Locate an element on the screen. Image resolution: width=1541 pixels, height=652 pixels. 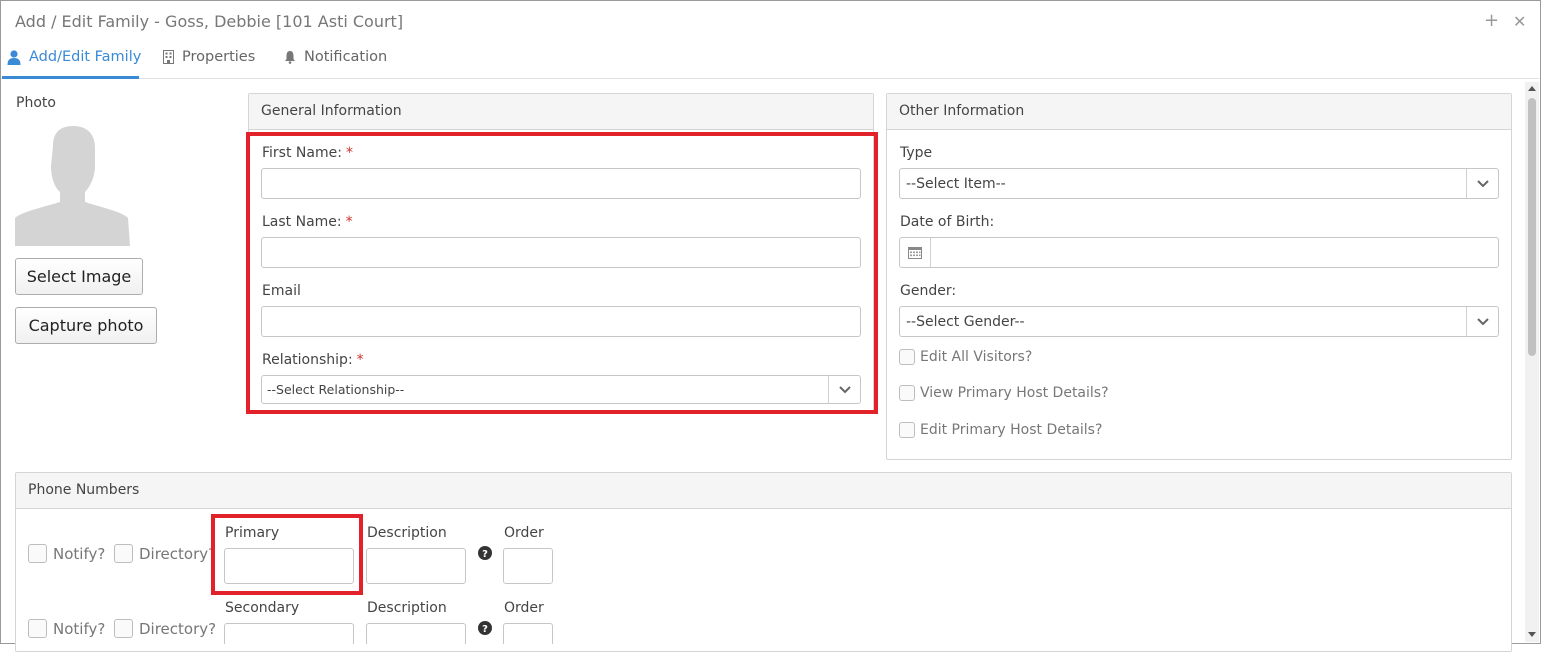
panel-header: General Information is located at coordinates (561, 112).